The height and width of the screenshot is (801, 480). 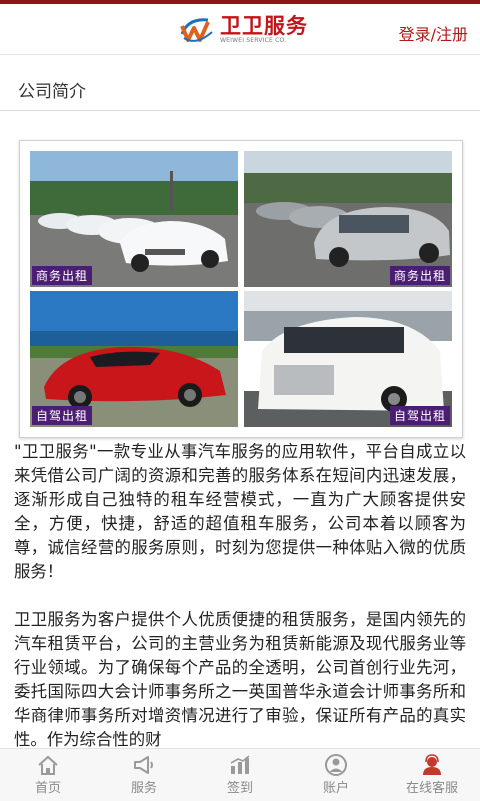 I want to click on tab-account: 账户, so click(x=336, y=775).